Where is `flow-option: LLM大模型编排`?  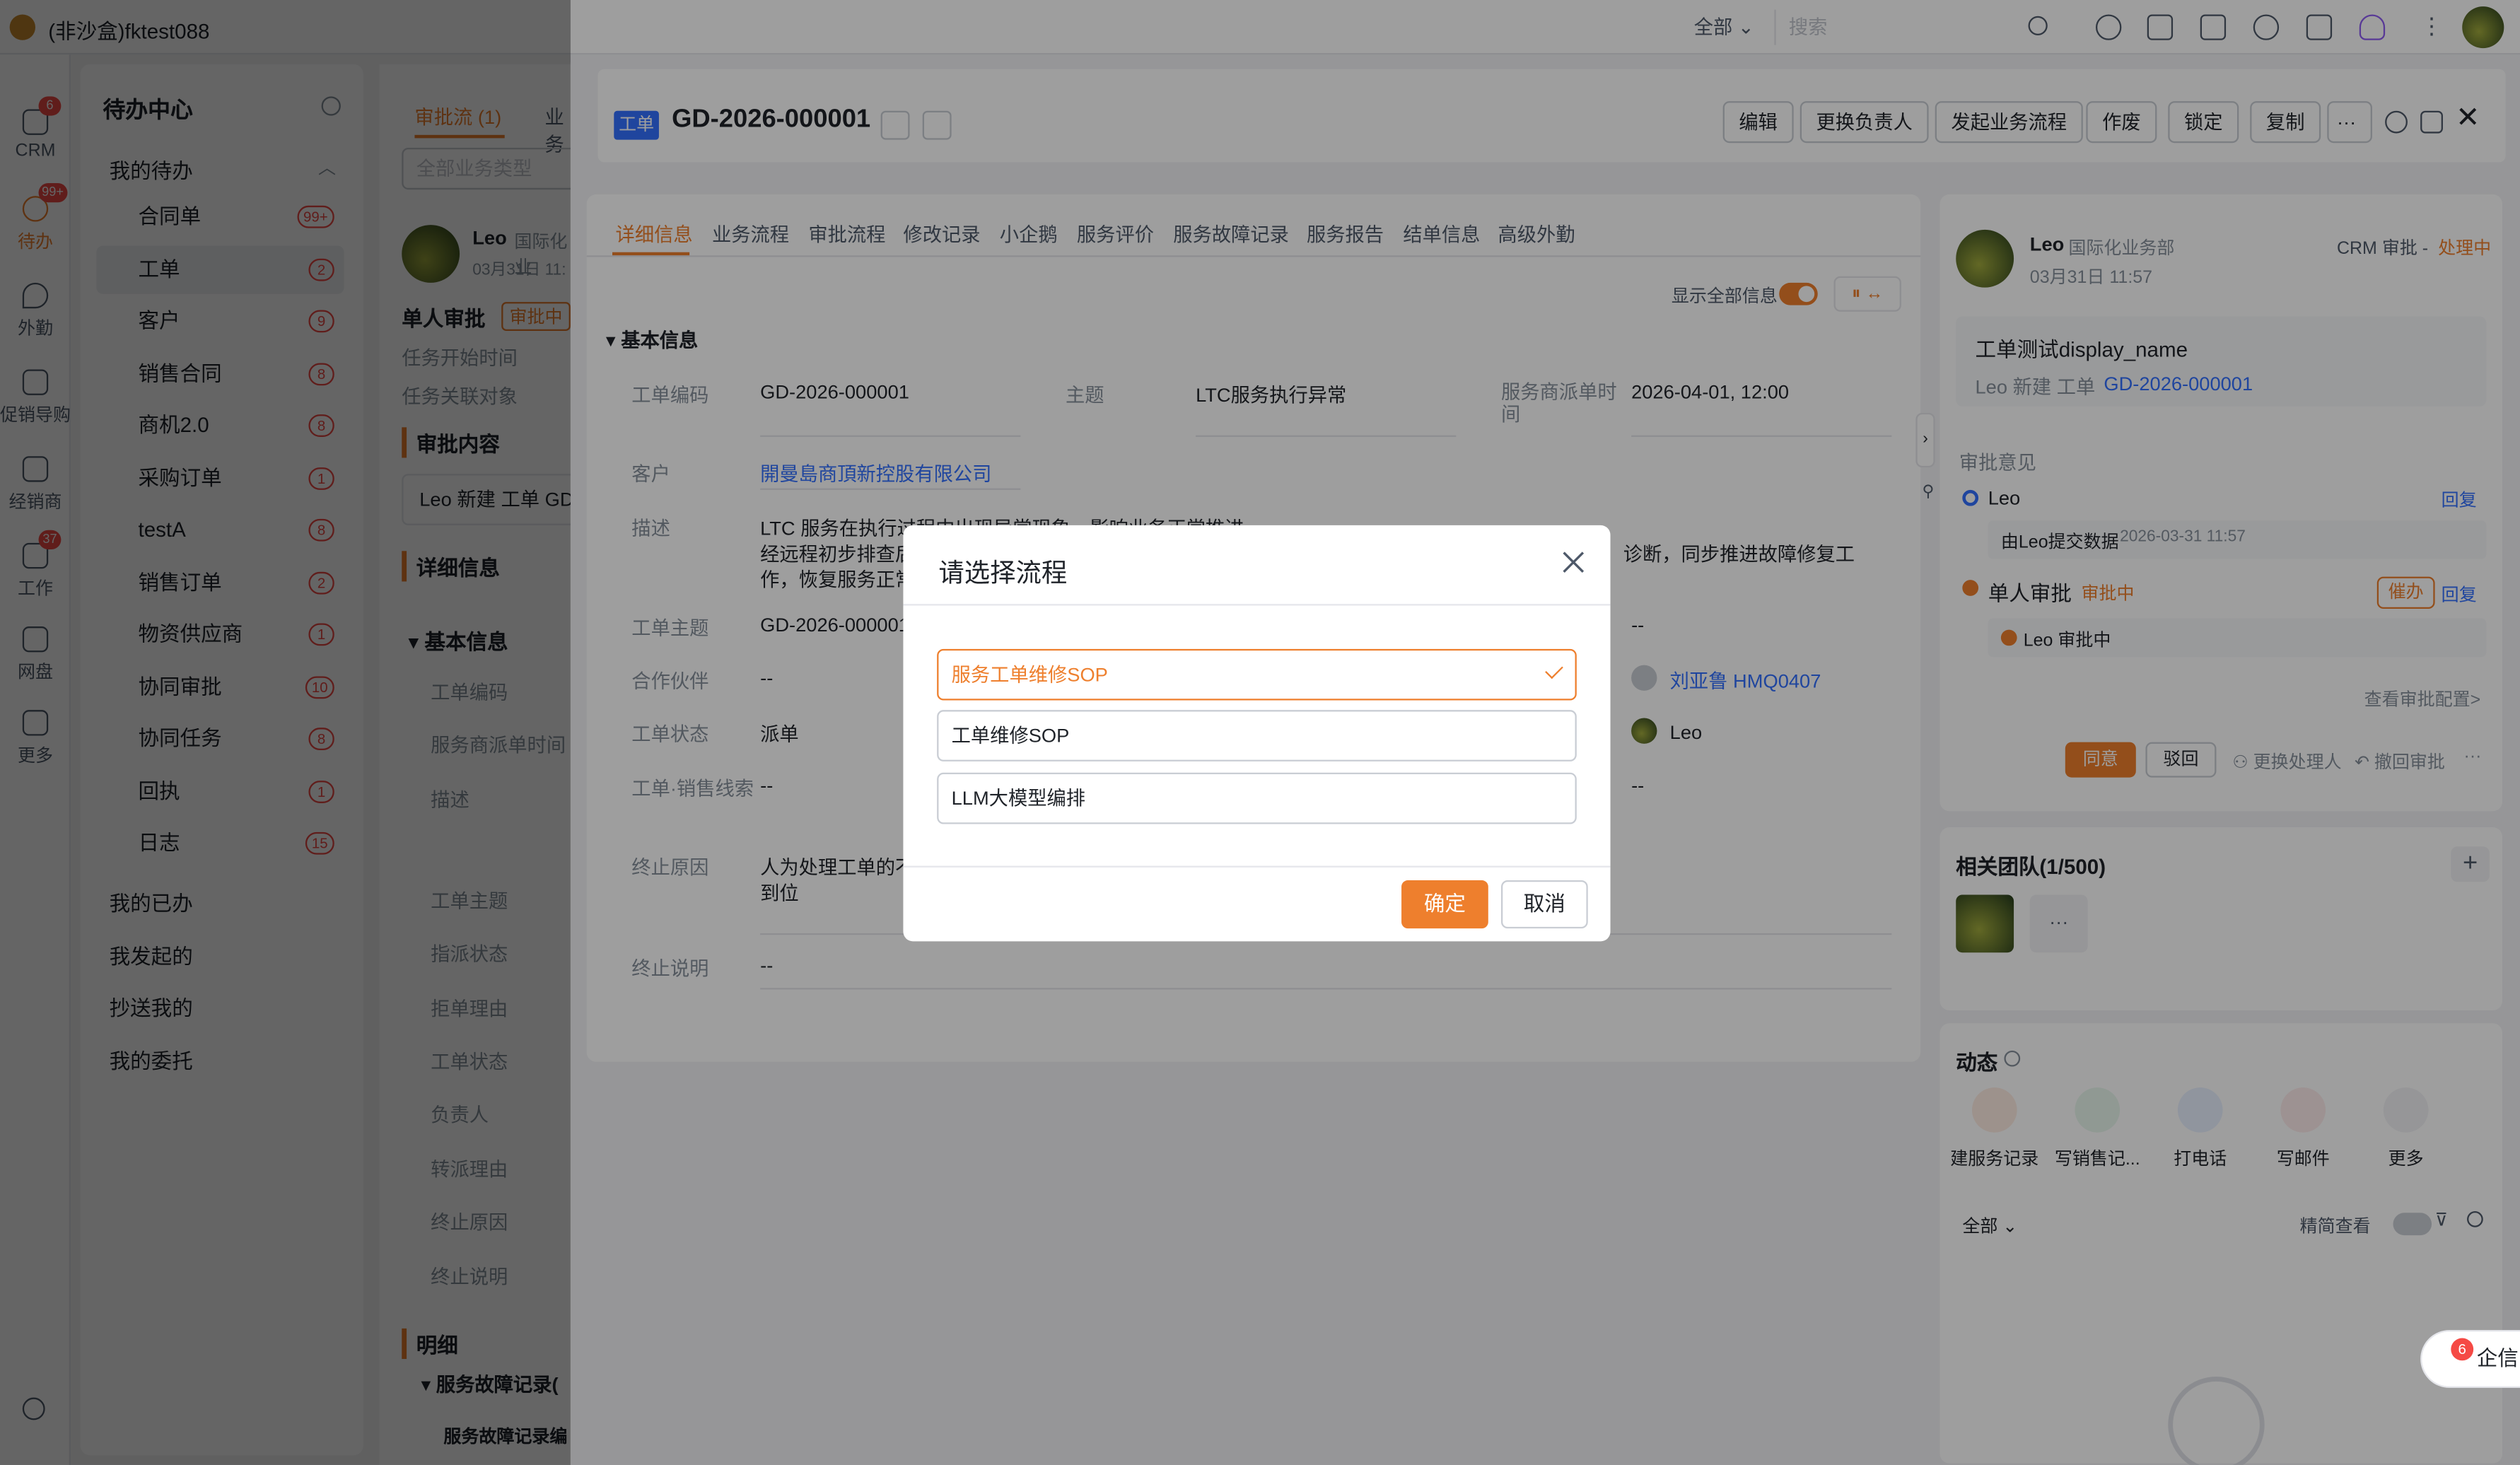 flow-option: LLM大模型编排 is located at coordinates (1257, 798).